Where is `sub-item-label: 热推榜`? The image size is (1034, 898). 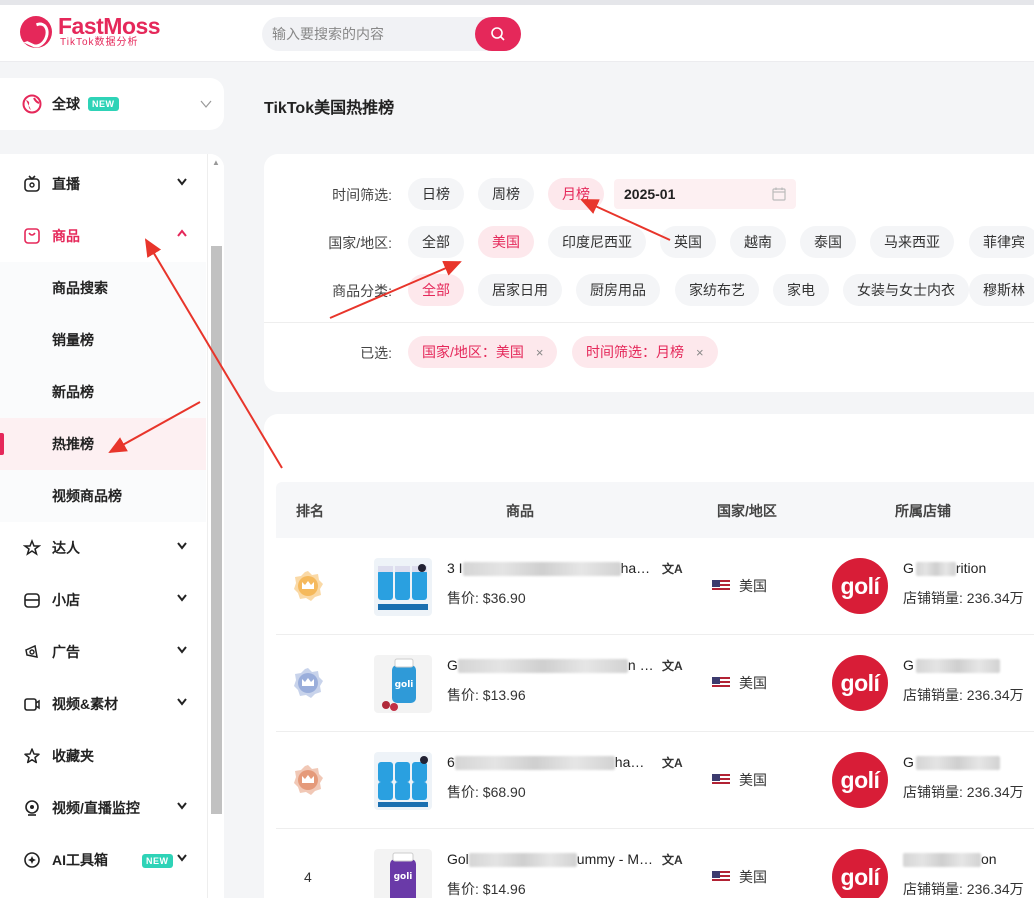
sub-item-label: 热推榜 is located at coordinates (73, 444).